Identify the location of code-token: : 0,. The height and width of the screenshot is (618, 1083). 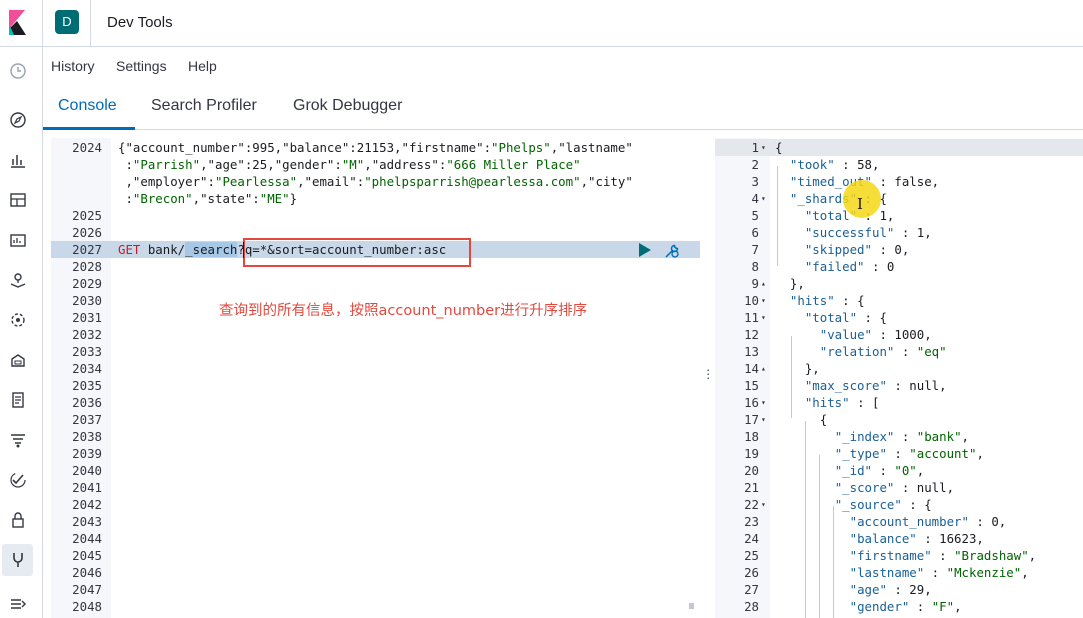
(890, 249).